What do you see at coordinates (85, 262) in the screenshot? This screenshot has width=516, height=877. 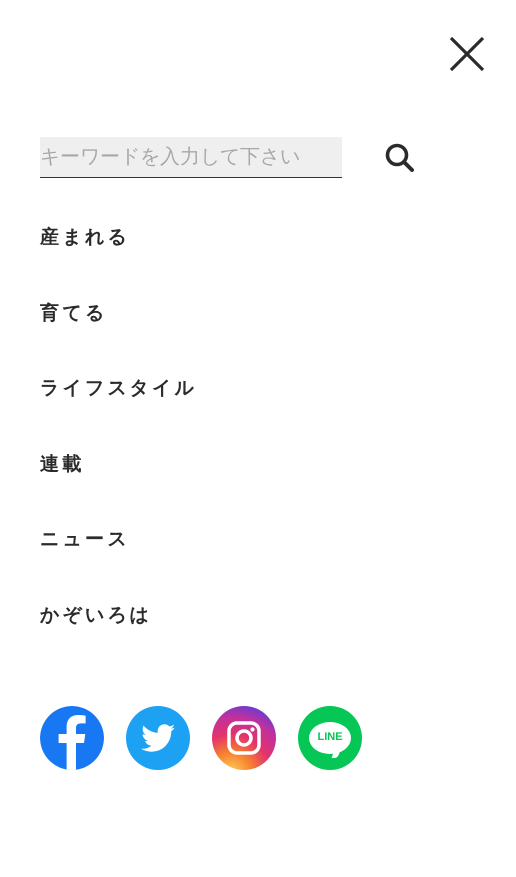 I see `menu-link: 産まれる` at bounding box center [85, 262].